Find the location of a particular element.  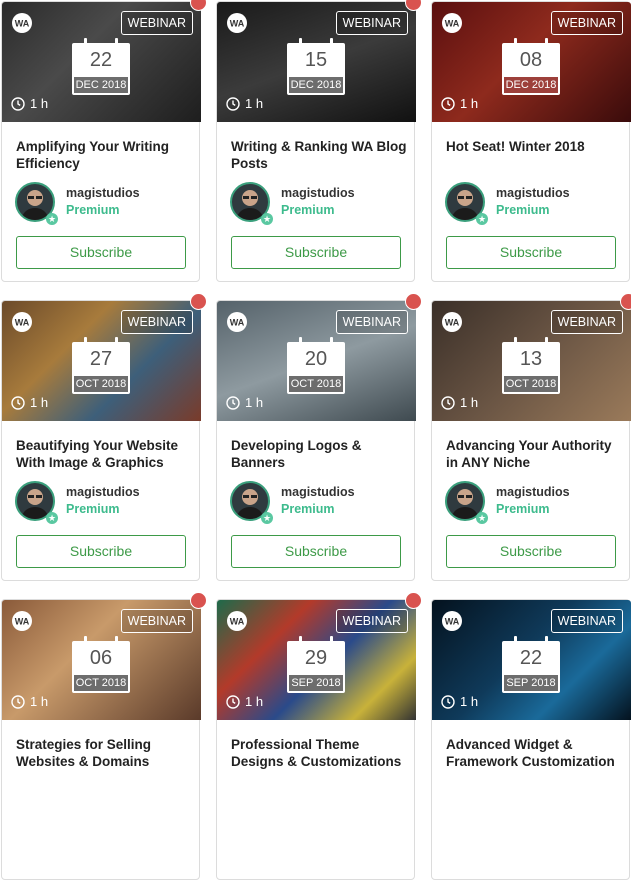

webinar-thumbnail: WA WEBINAR 22 DEC 2018 1 h is located at coordinates (101, 62).